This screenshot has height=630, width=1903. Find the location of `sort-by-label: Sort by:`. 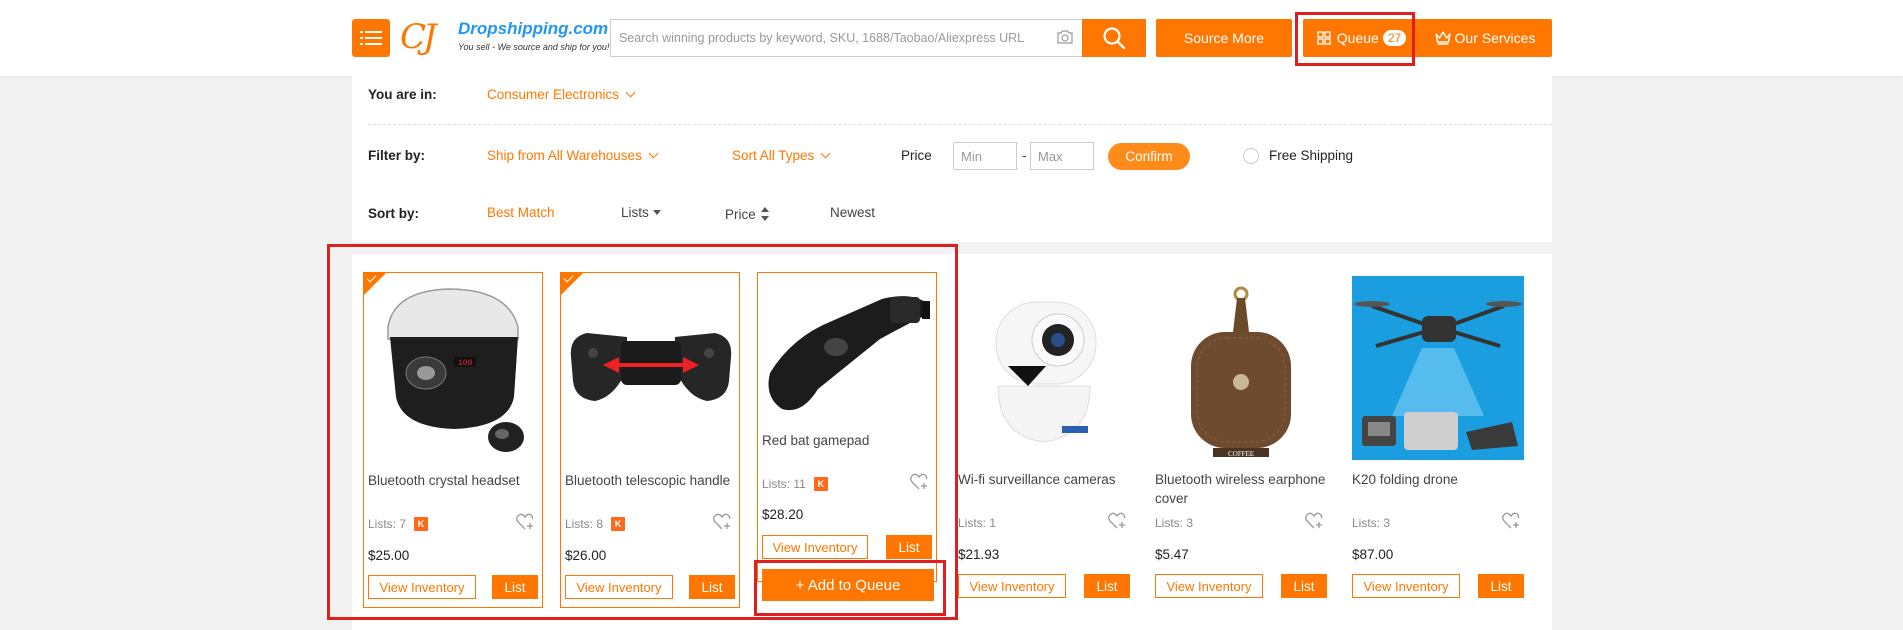

sort-by-label: Sort by: is located at coordinates (394, 213).